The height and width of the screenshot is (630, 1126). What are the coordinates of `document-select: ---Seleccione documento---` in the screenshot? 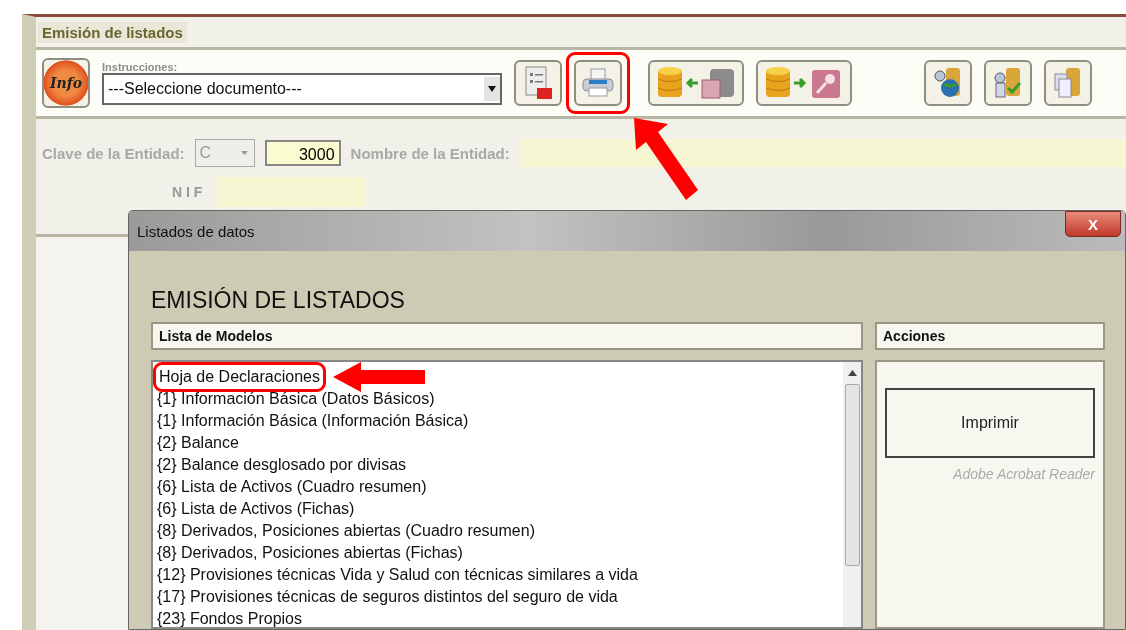 It's located at (302, 89).